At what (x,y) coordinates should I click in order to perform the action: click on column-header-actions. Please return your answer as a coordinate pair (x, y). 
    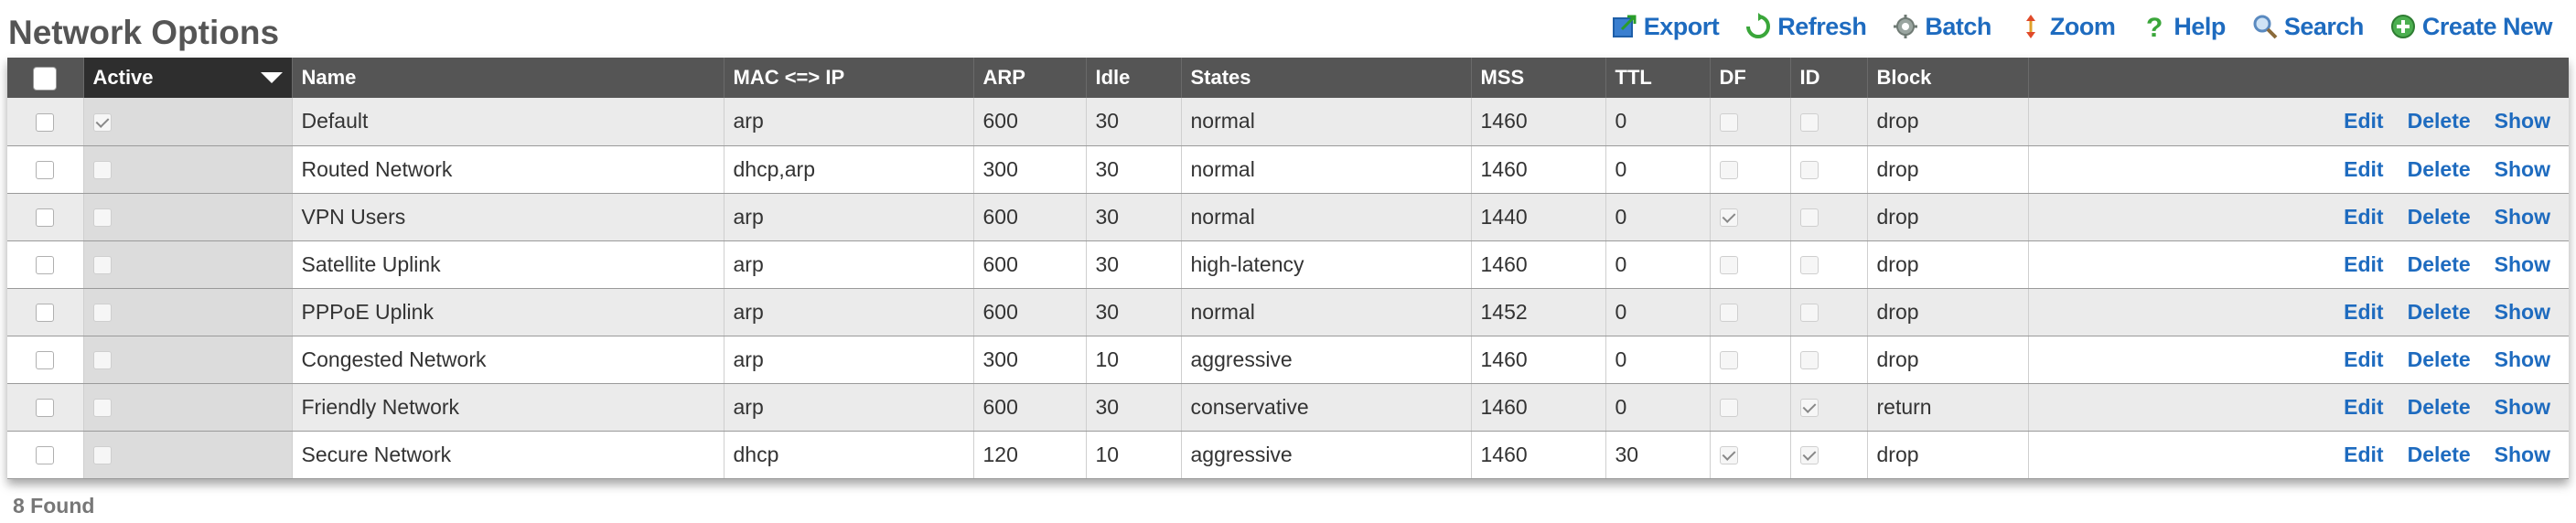
    Looking at the image, I should click on (2298, 78).